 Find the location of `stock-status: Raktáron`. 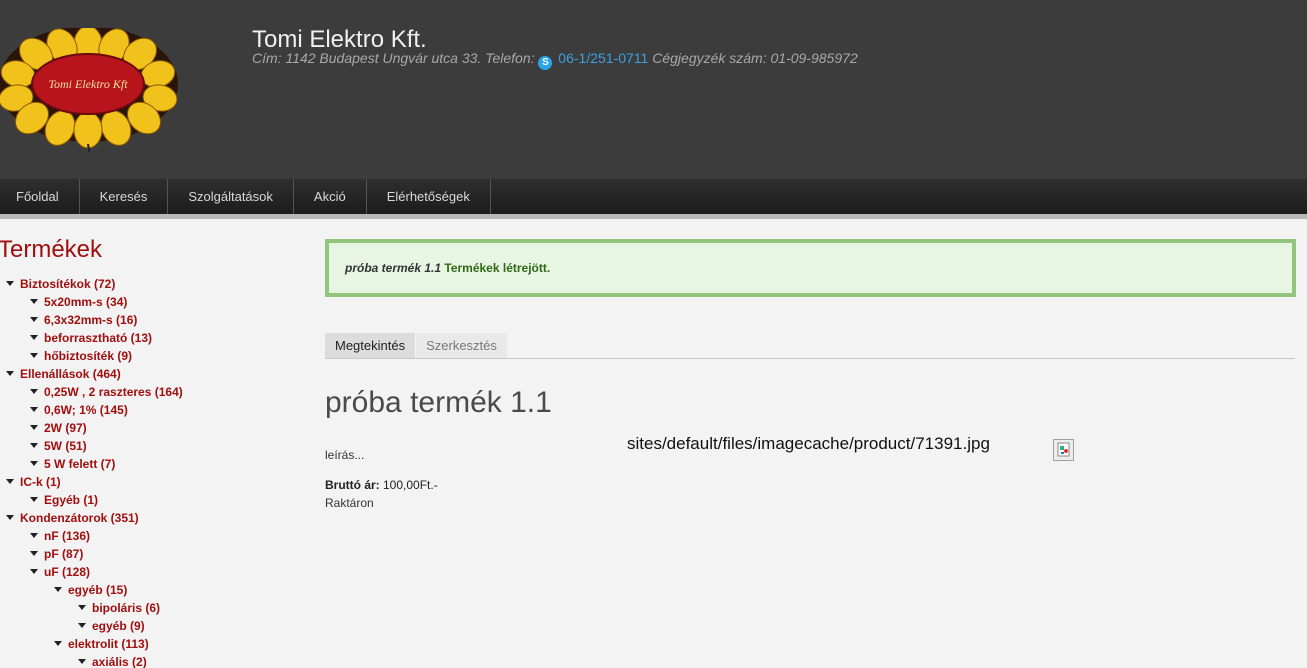

stock-status: Raktáron is located at coordinates (349, 503).